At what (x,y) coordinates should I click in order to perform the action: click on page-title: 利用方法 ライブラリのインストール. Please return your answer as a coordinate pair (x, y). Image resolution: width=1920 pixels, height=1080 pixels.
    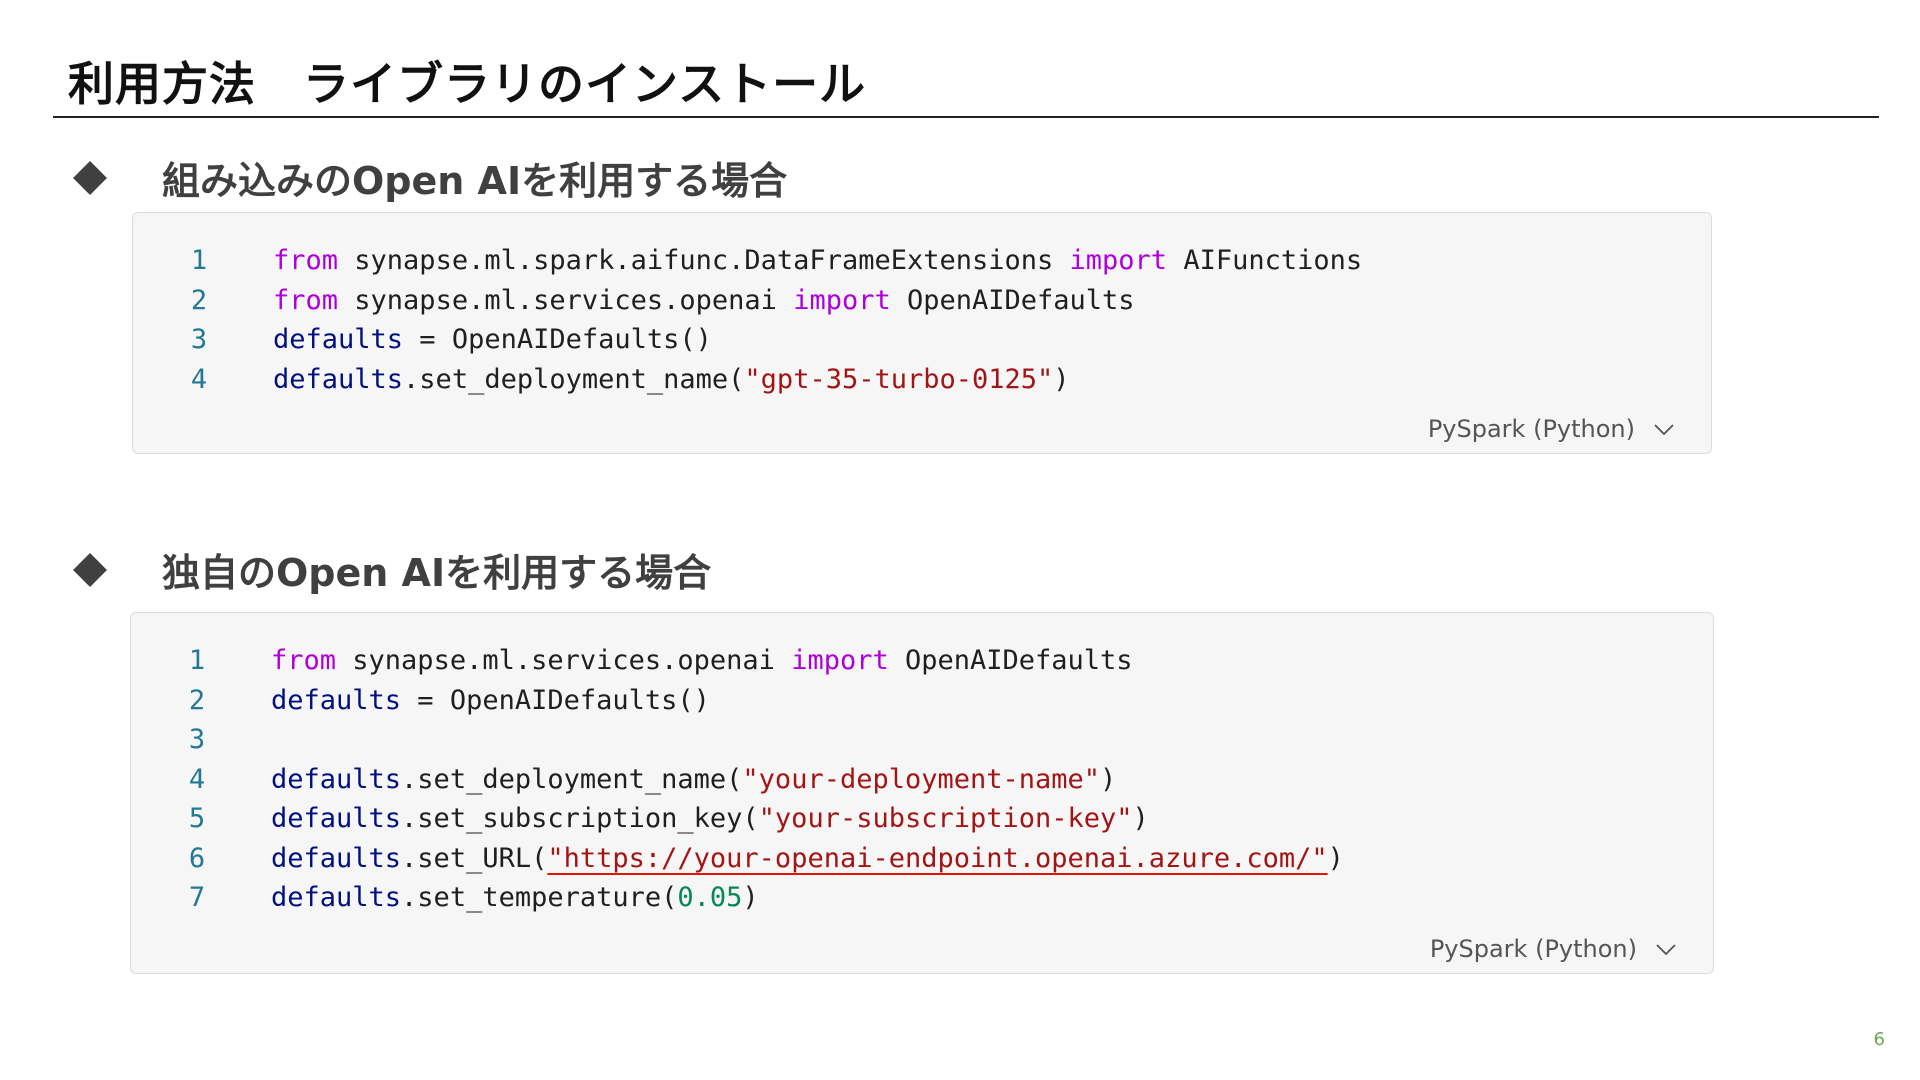
    Looking at the image, I should click on (467, 84).